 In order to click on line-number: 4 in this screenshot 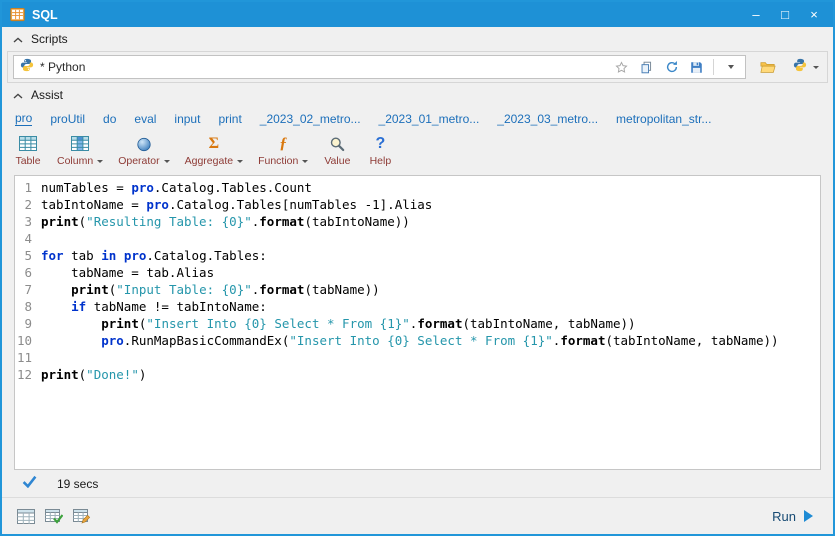, I will do `click(28, 238)`.